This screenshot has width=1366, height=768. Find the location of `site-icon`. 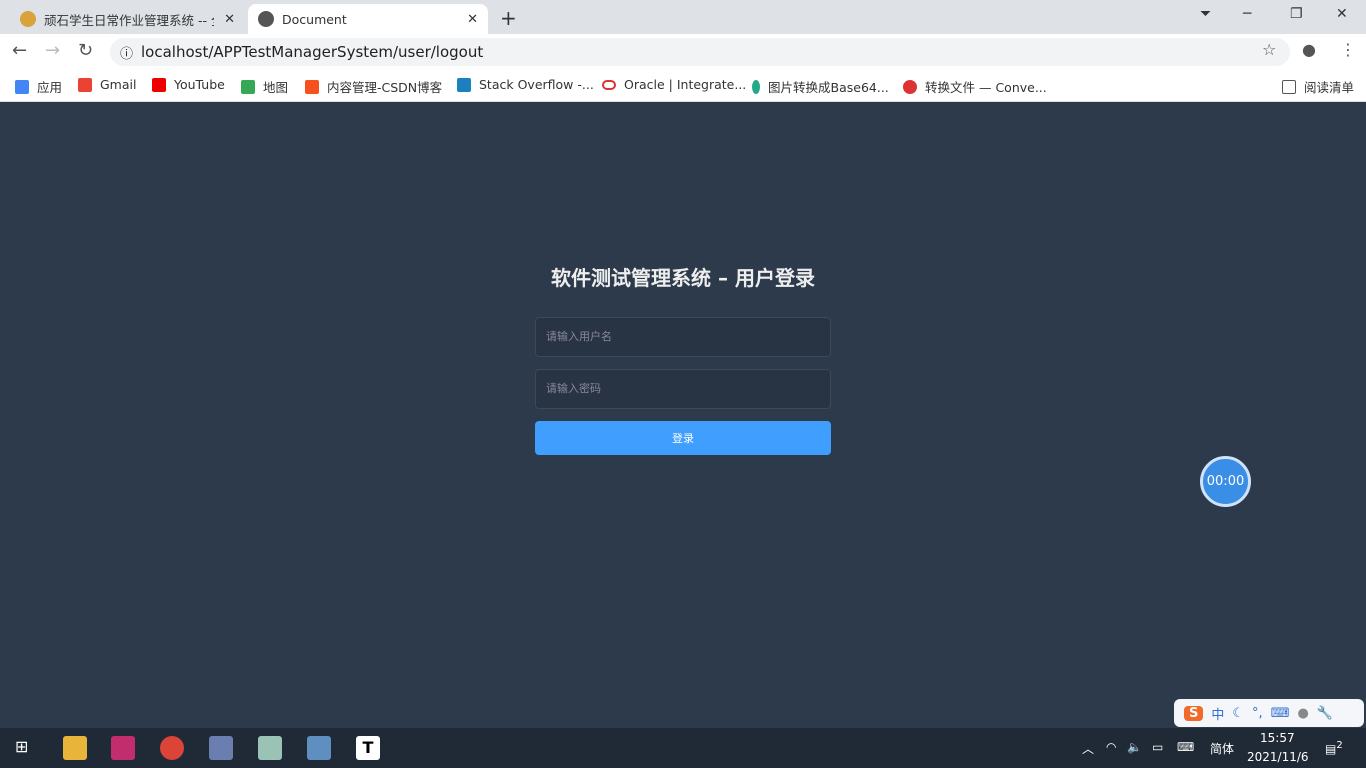

site-icon is located at coordinates (28, 19).